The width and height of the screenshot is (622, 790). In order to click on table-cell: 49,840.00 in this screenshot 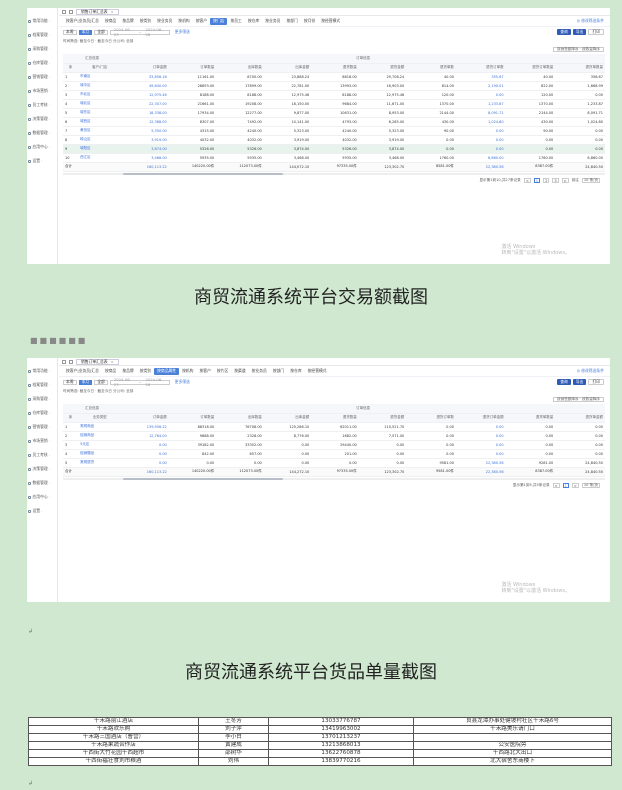, I will do `click(145, 86)`.